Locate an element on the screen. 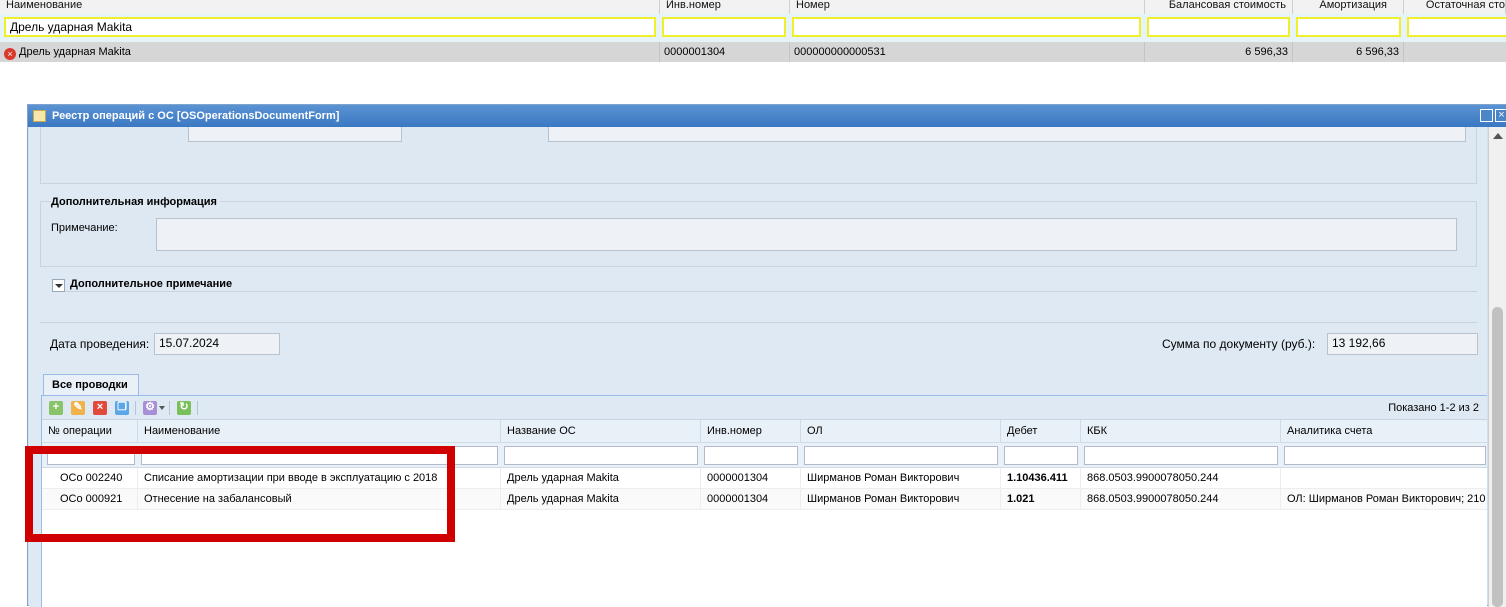 This screenshot has width=1506, height=607. row-name-cell: × Дрель ударная Makita is located at coordinates (330, 52).